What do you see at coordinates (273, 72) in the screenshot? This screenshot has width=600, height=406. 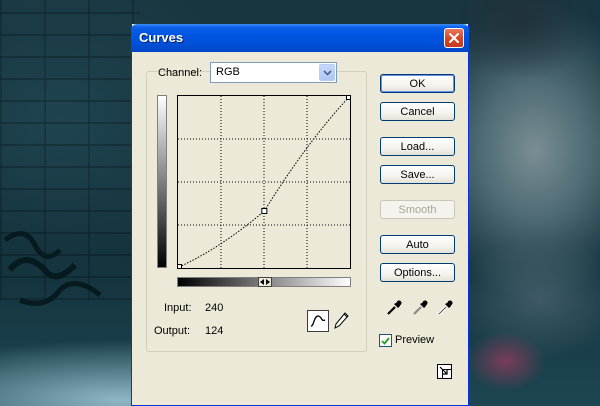 I see `channel-select: RGB` at bounding box center [273, 72].